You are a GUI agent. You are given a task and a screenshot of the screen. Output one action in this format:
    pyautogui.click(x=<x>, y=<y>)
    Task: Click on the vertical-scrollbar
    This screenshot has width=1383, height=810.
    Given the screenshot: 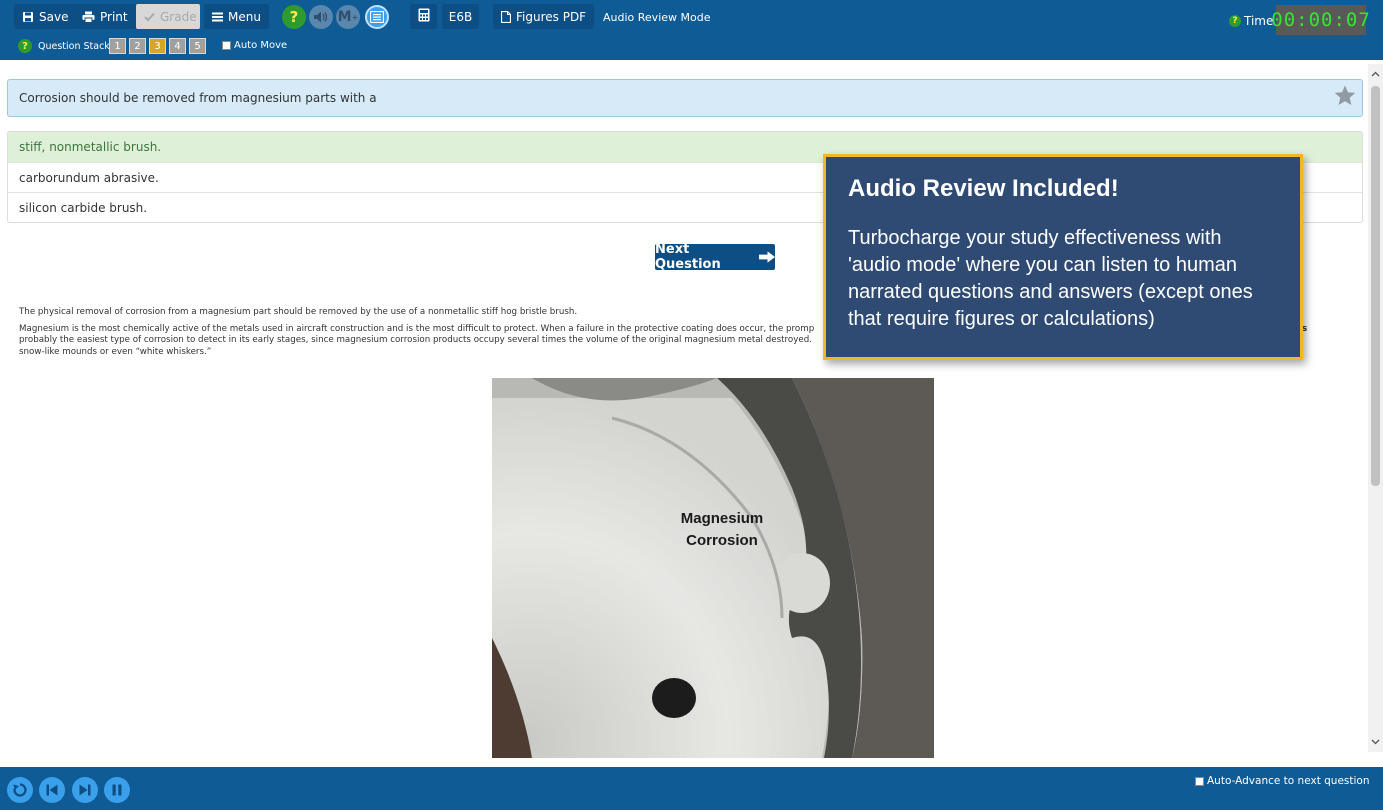 What is the action you would take?
    pyautogui.click(x=1375, y=408)
    